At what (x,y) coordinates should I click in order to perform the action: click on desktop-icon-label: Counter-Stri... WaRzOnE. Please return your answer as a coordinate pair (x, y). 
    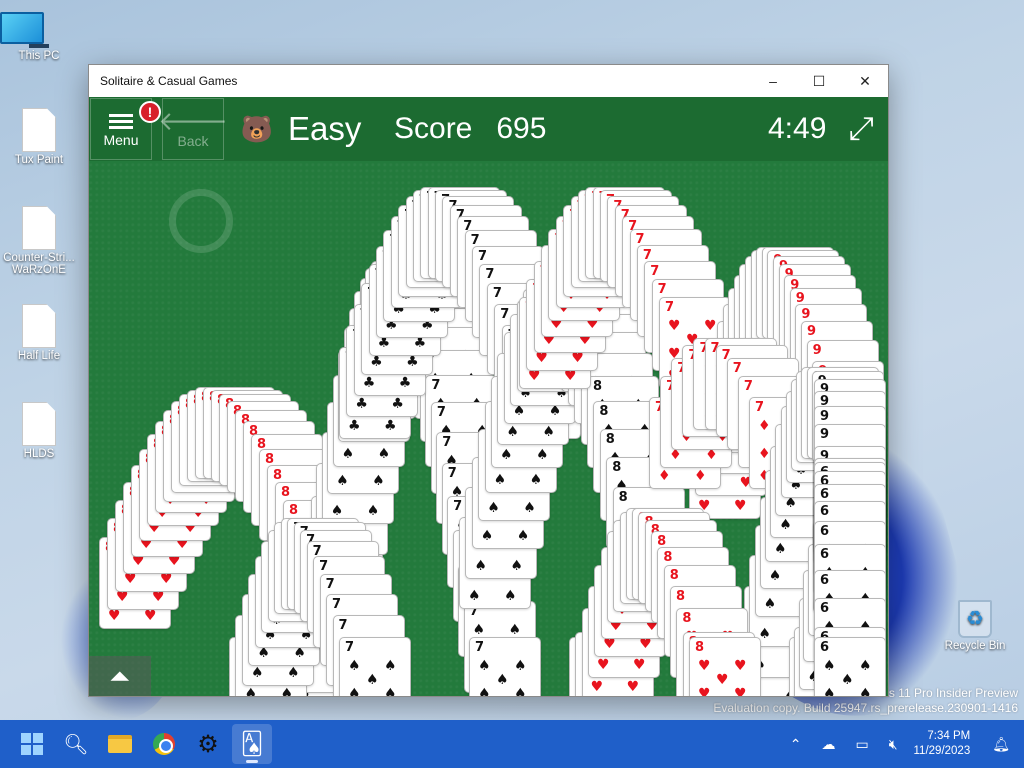
    Looking at the image, I should click on (39, 264).